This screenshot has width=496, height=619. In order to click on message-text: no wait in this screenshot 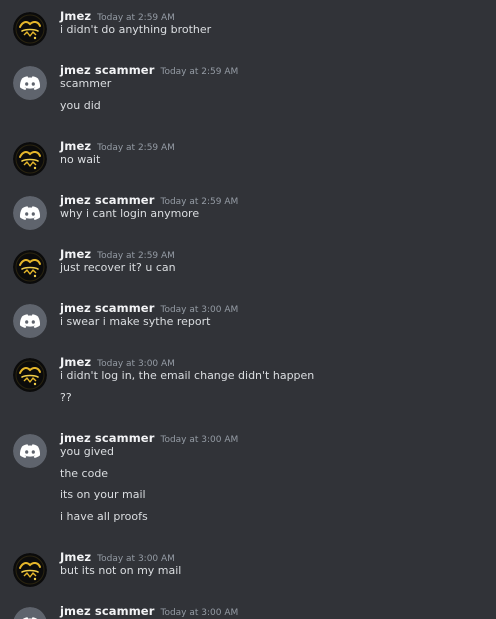, I will do `click(80, 159)`.